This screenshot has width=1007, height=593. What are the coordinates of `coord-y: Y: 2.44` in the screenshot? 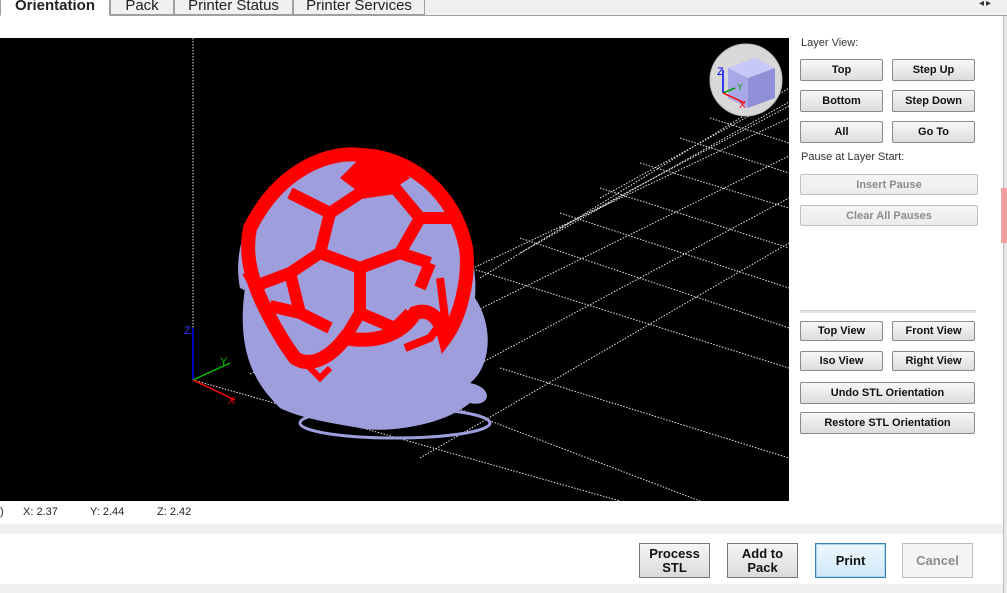 It's located at (107, 512).